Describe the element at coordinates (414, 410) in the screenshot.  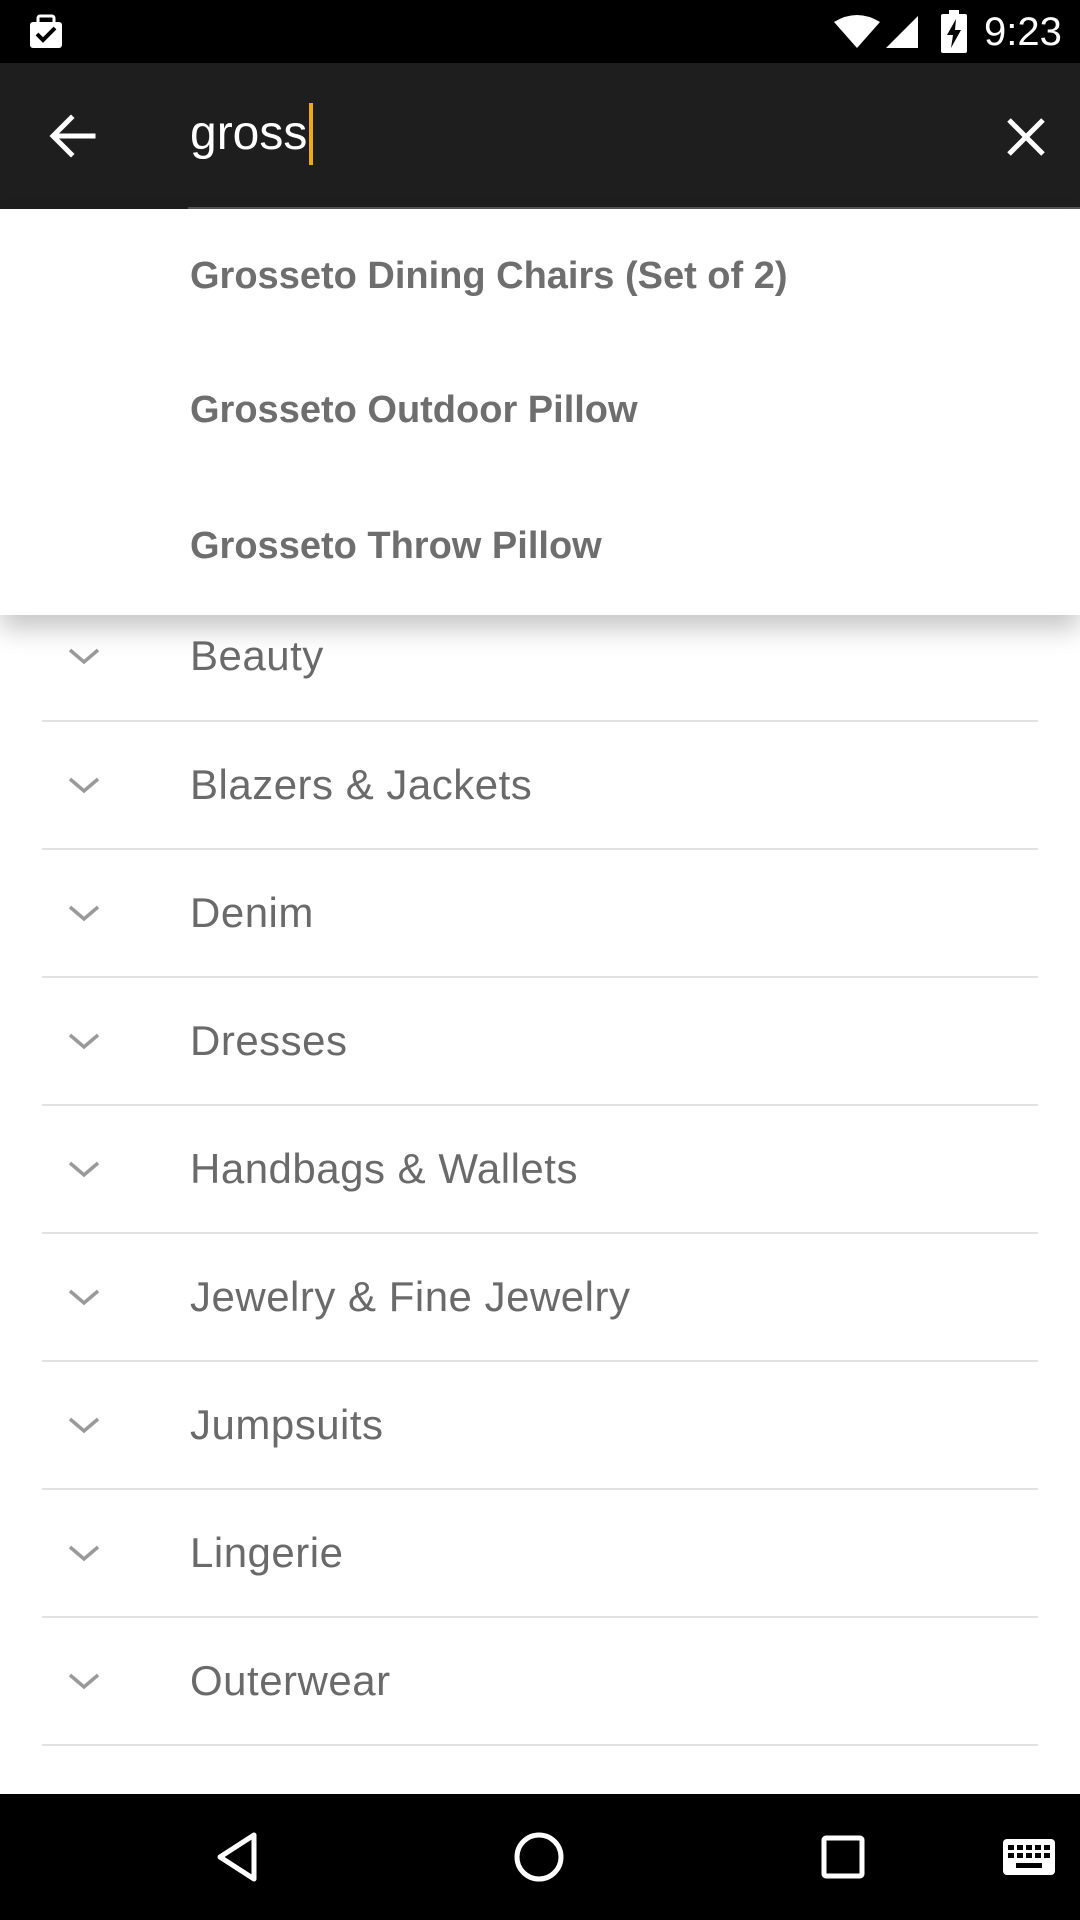
I see `suggestion-label: Grosseto Outdoor Pillow` at that location.